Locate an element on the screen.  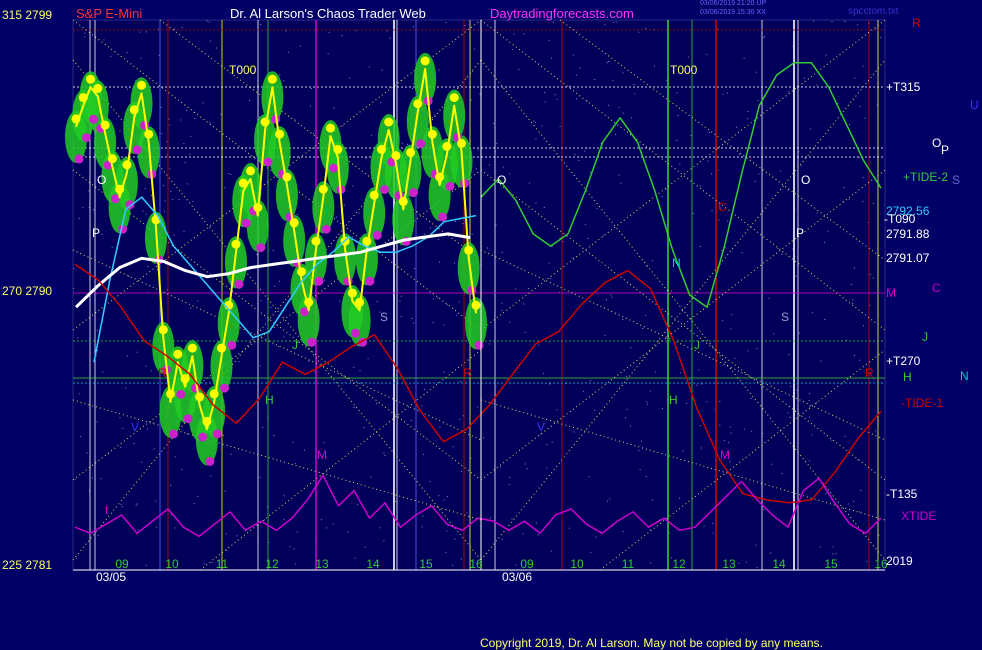
right-label-price-last: 2791.07 is located at coordinates (908, 258).